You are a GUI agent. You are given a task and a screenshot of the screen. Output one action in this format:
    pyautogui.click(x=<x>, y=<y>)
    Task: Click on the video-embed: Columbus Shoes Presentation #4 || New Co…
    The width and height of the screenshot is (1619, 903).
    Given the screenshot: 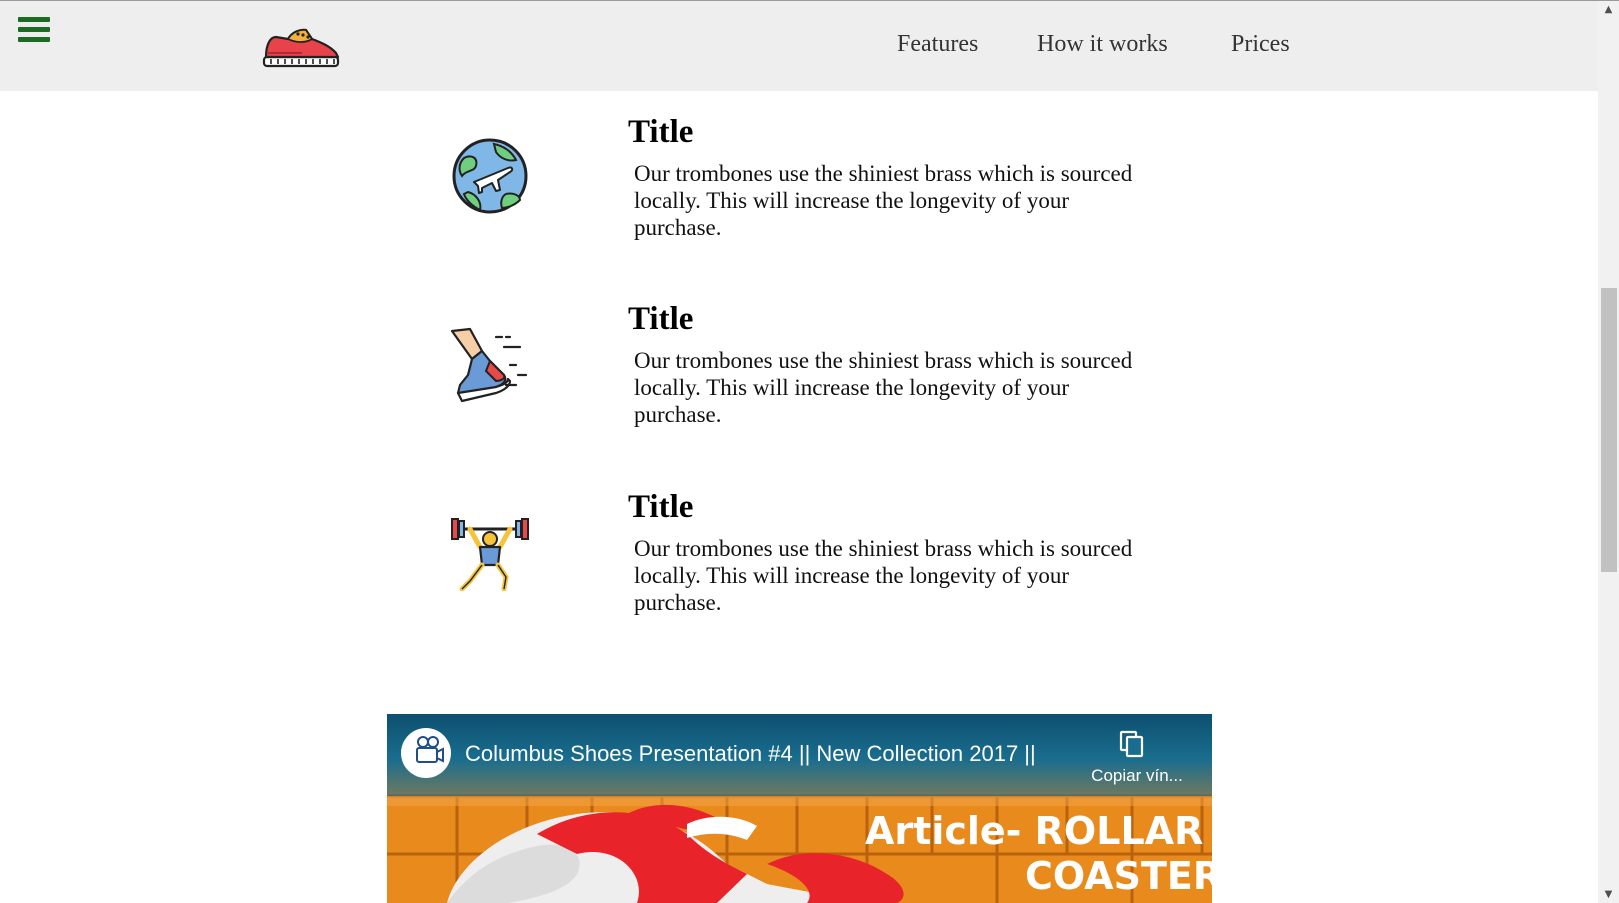 What is the action you would take?
    pyautogui.click(x=799, y=808)
    